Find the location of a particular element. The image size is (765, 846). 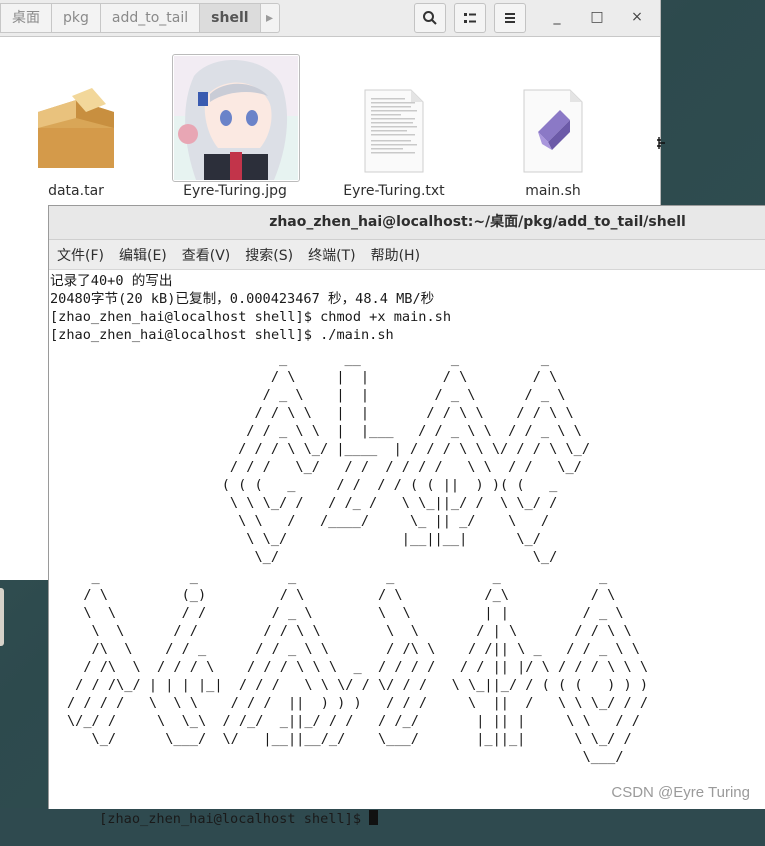

search-icon is located at coordinates (430, 18).